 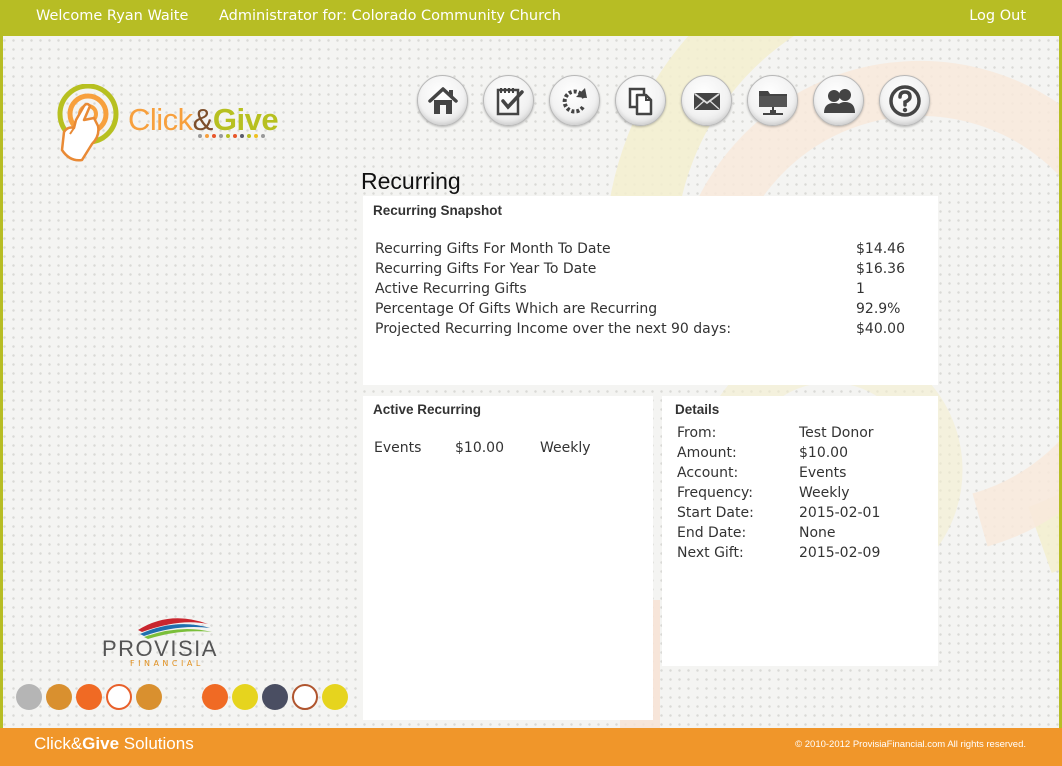 I want to click on detail-row: Start Date: 2015-02-01, so click(x=802, y=515).